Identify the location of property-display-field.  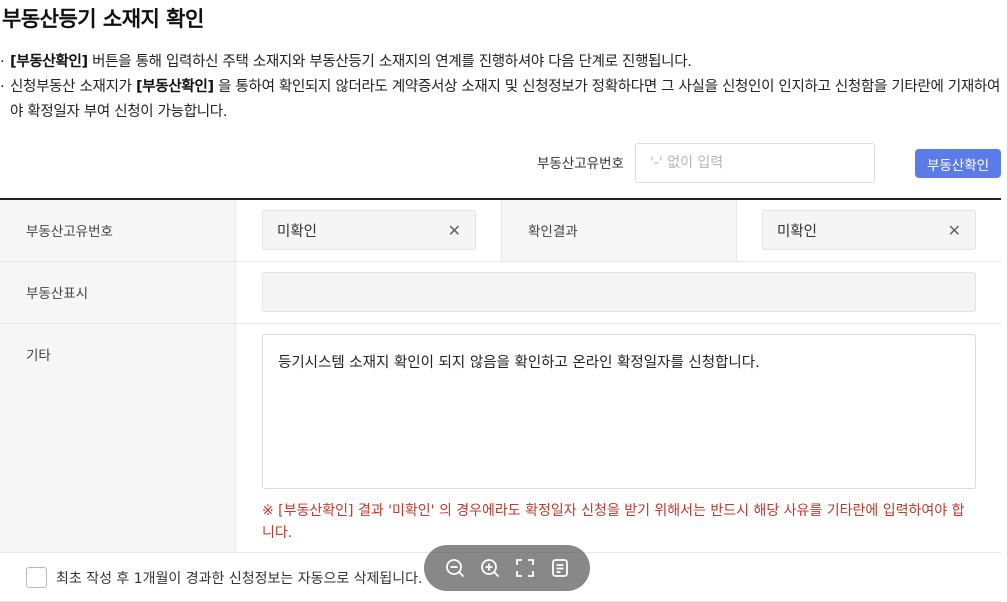
(619, 292).